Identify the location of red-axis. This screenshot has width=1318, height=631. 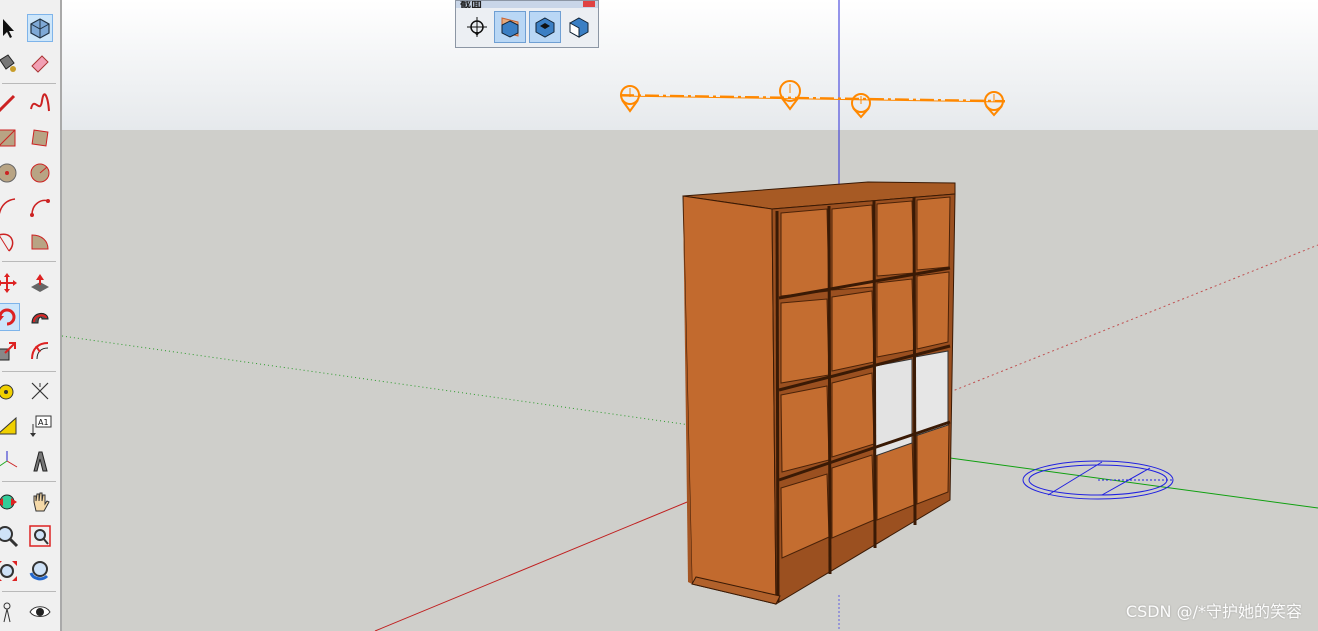
(533, 565).